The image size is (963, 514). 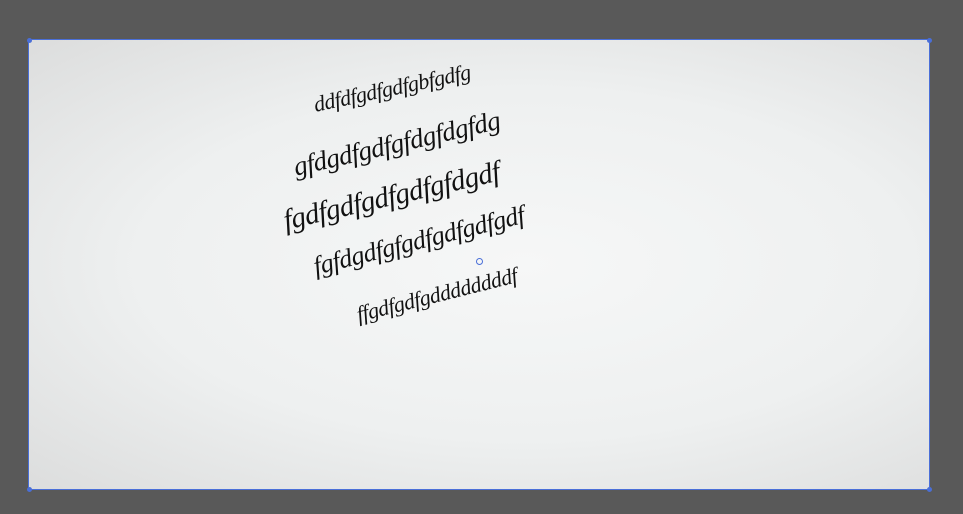 I want to click on text-line-1: ddfdfgdfgdfgbfgdfg, so click(x=392, y=88).